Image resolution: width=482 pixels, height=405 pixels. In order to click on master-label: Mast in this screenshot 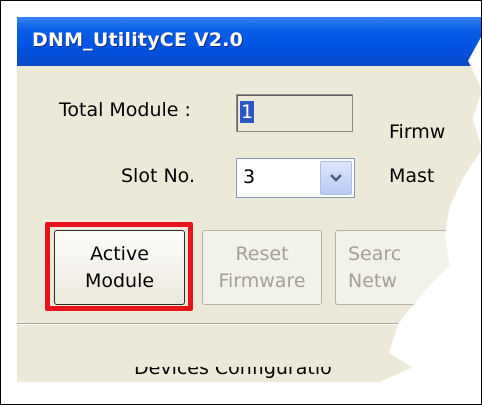, I will do `click(412, 176)`.